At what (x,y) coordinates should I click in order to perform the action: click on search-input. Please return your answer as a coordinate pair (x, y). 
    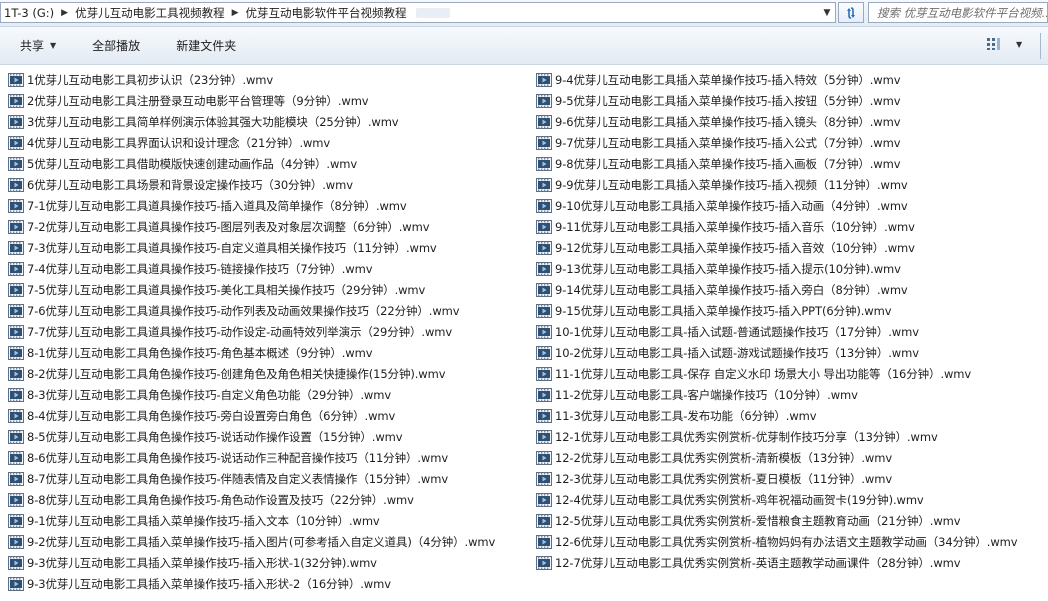
    Looking at the image, I should click on (962, 12).